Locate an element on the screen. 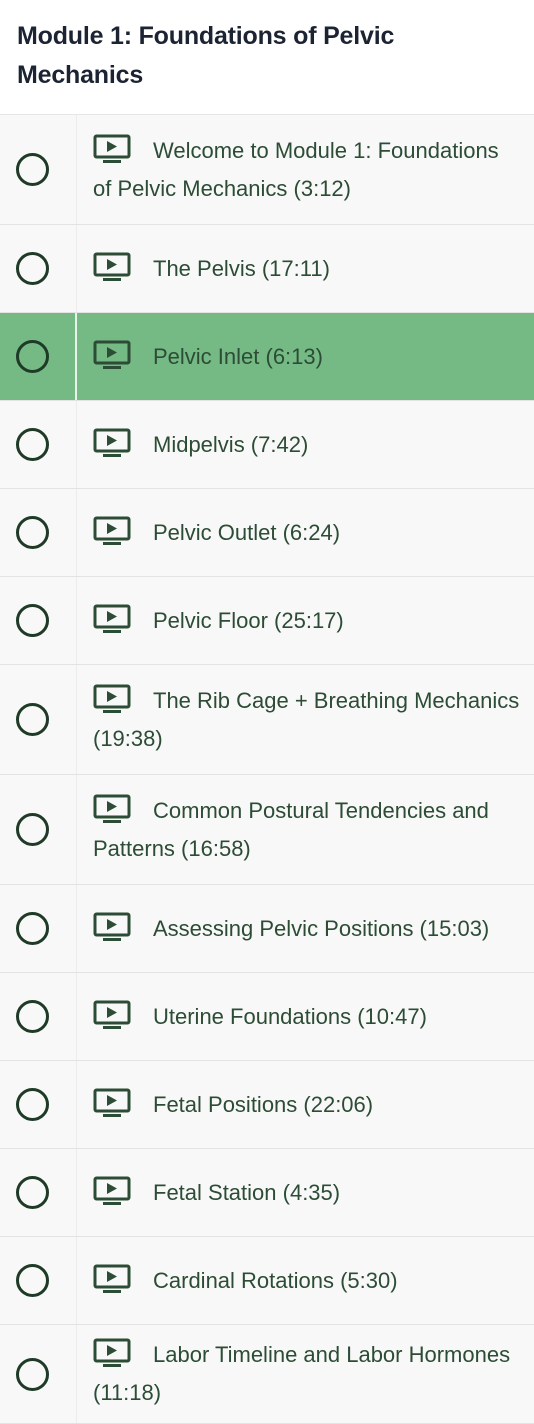 This screenshot has height=1424, width=534. lesson-item: Pelvic Outlet (6:24) is located at coordinates (267, 533).